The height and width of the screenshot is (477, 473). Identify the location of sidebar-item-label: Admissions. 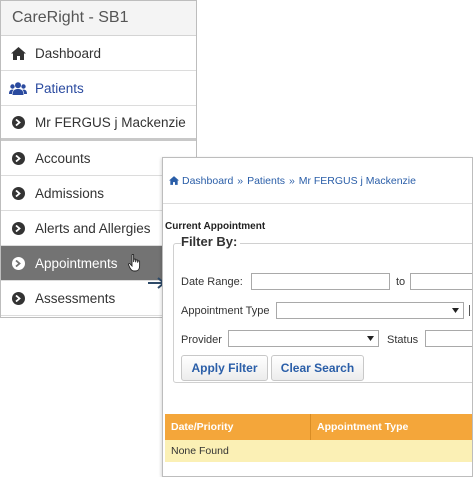
(70, 193).